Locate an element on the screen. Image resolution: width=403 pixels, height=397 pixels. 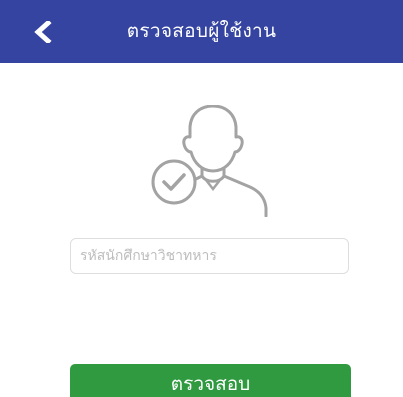
student-id-input is located at coordinates (209, 256).